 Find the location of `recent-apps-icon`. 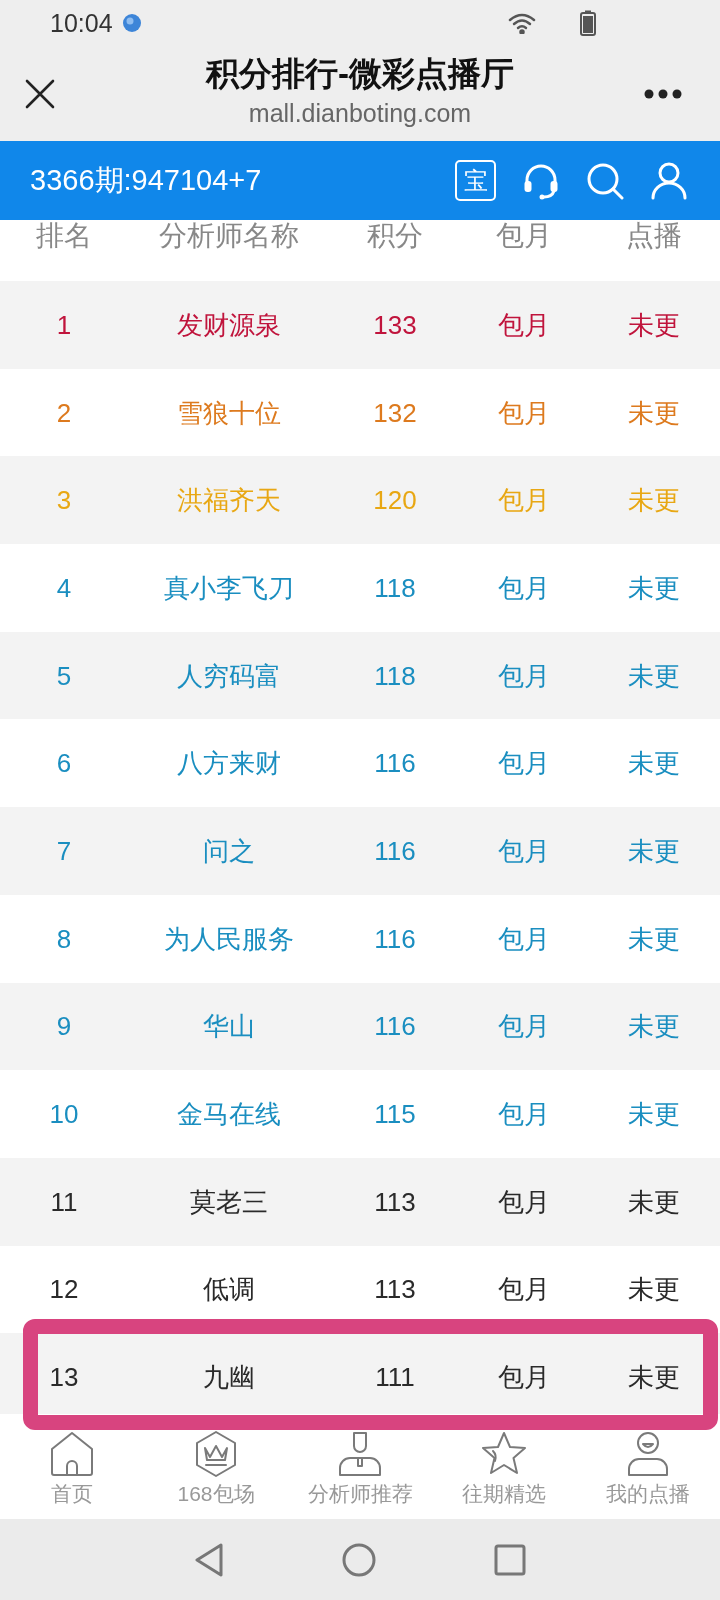

recent-apps-icon is located at coordinates (510, 1559).